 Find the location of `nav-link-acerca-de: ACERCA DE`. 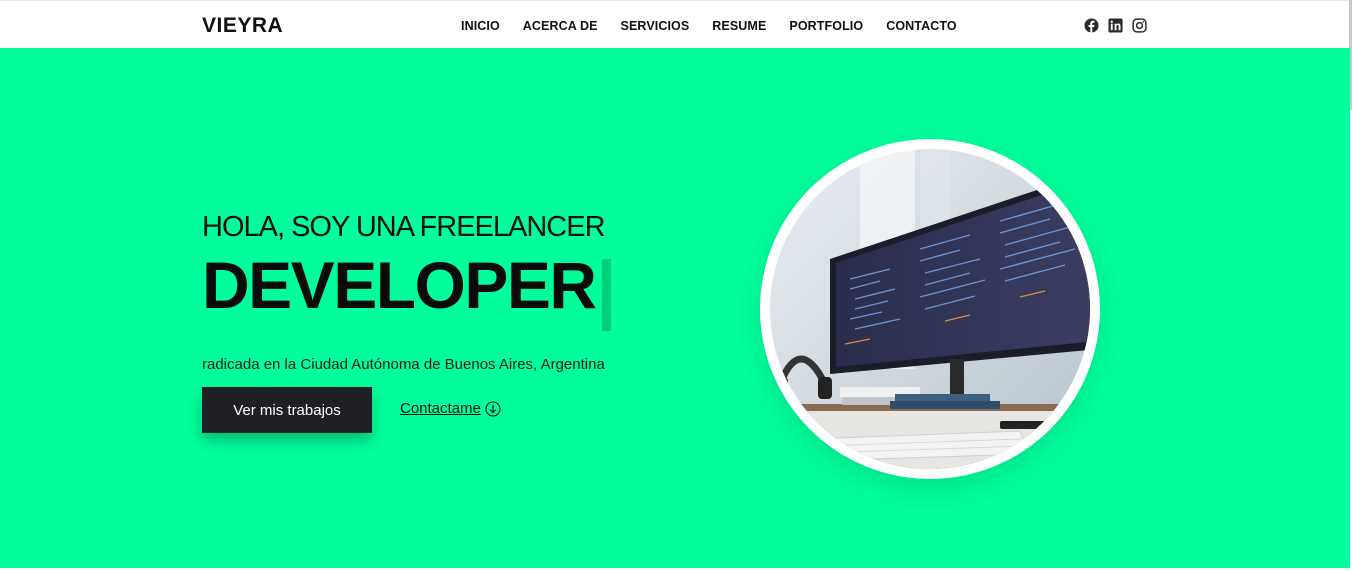

nav-link-acerca-de: ACERCA DE is located at coordinates (560, 26).